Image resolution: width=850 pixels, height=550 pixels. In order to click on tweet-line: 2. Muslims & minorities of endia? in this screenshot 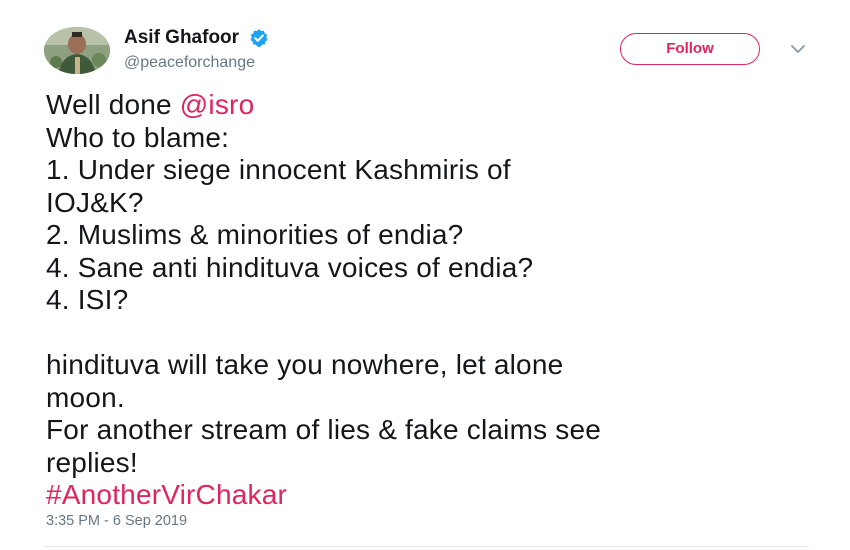, I will do `click(255, 234)`.